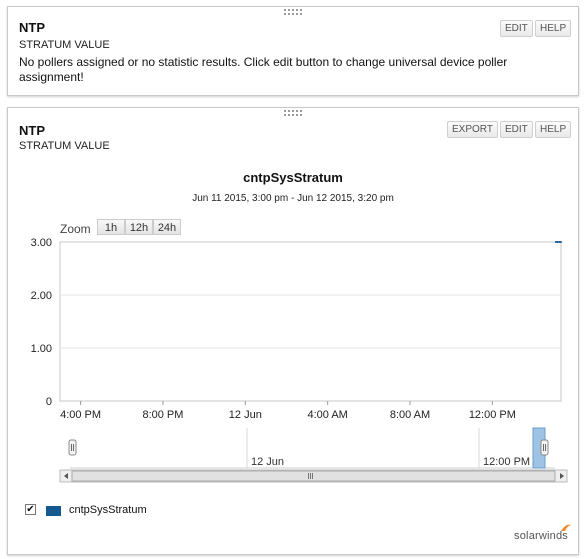 This screenshot has width=586, height=559. I want to click on scrollbar-thumb, so click(313, 476).